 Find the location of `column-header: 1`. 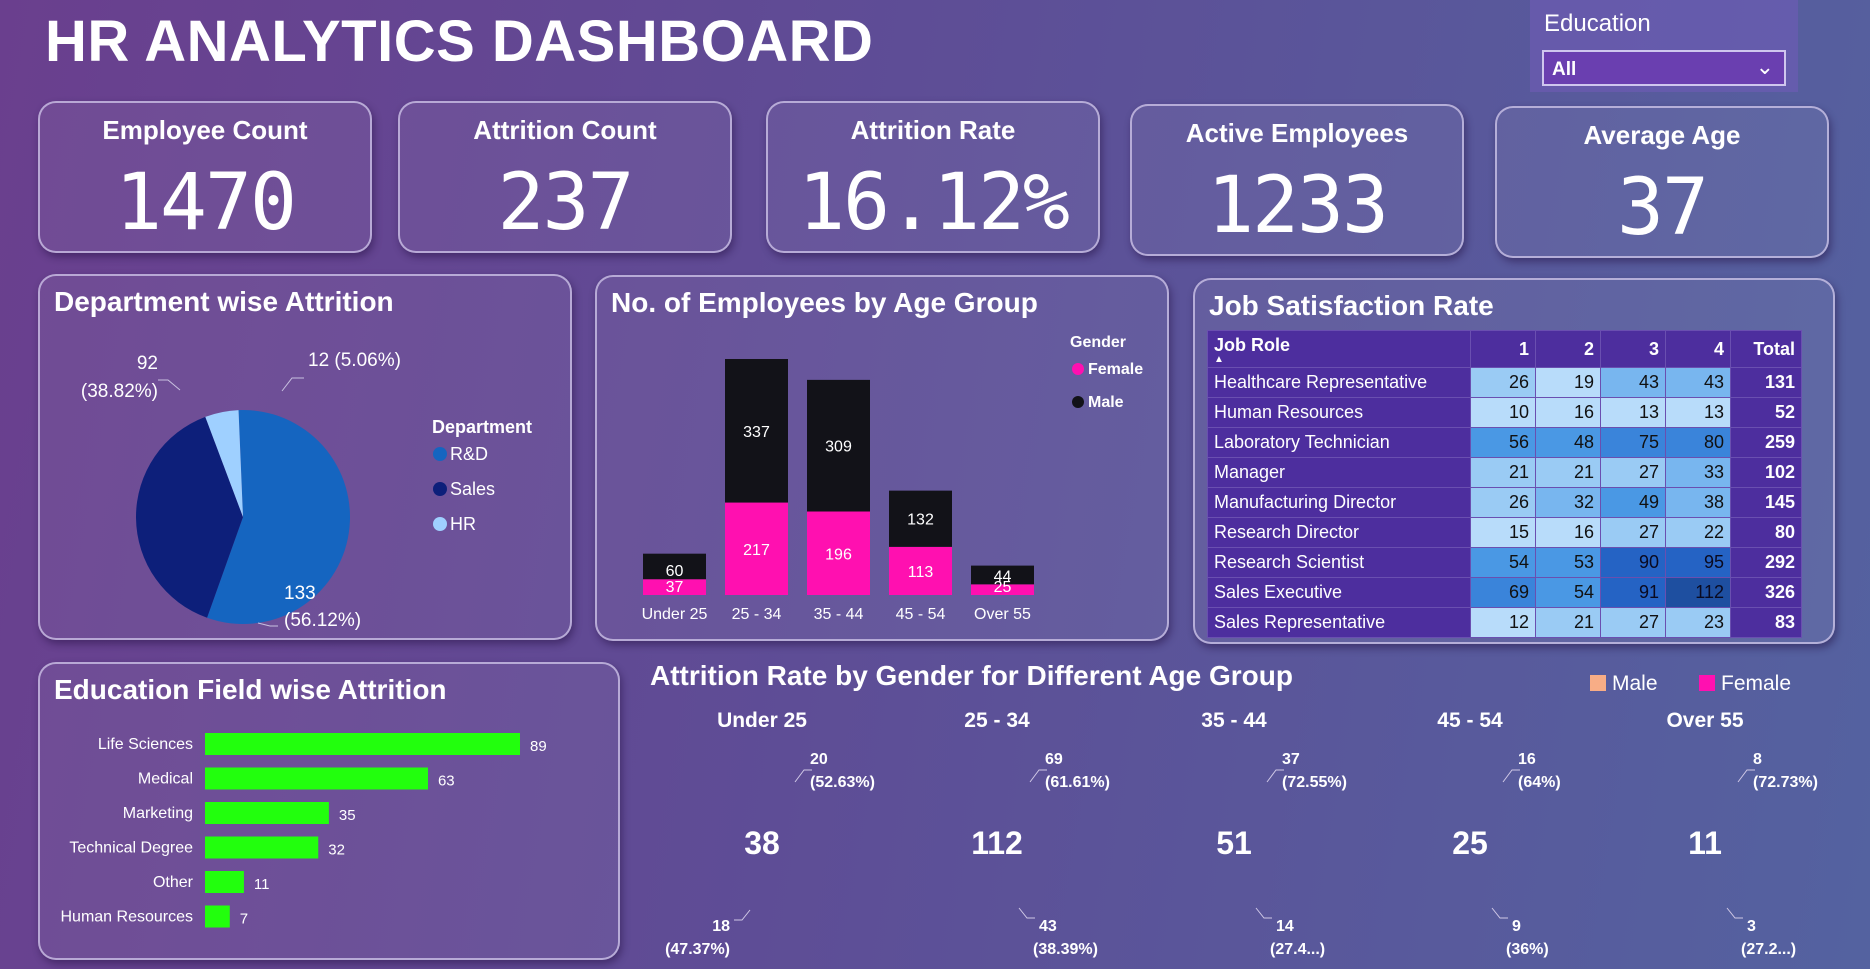

column-header: 1 is located at coordinates (1503, 349).